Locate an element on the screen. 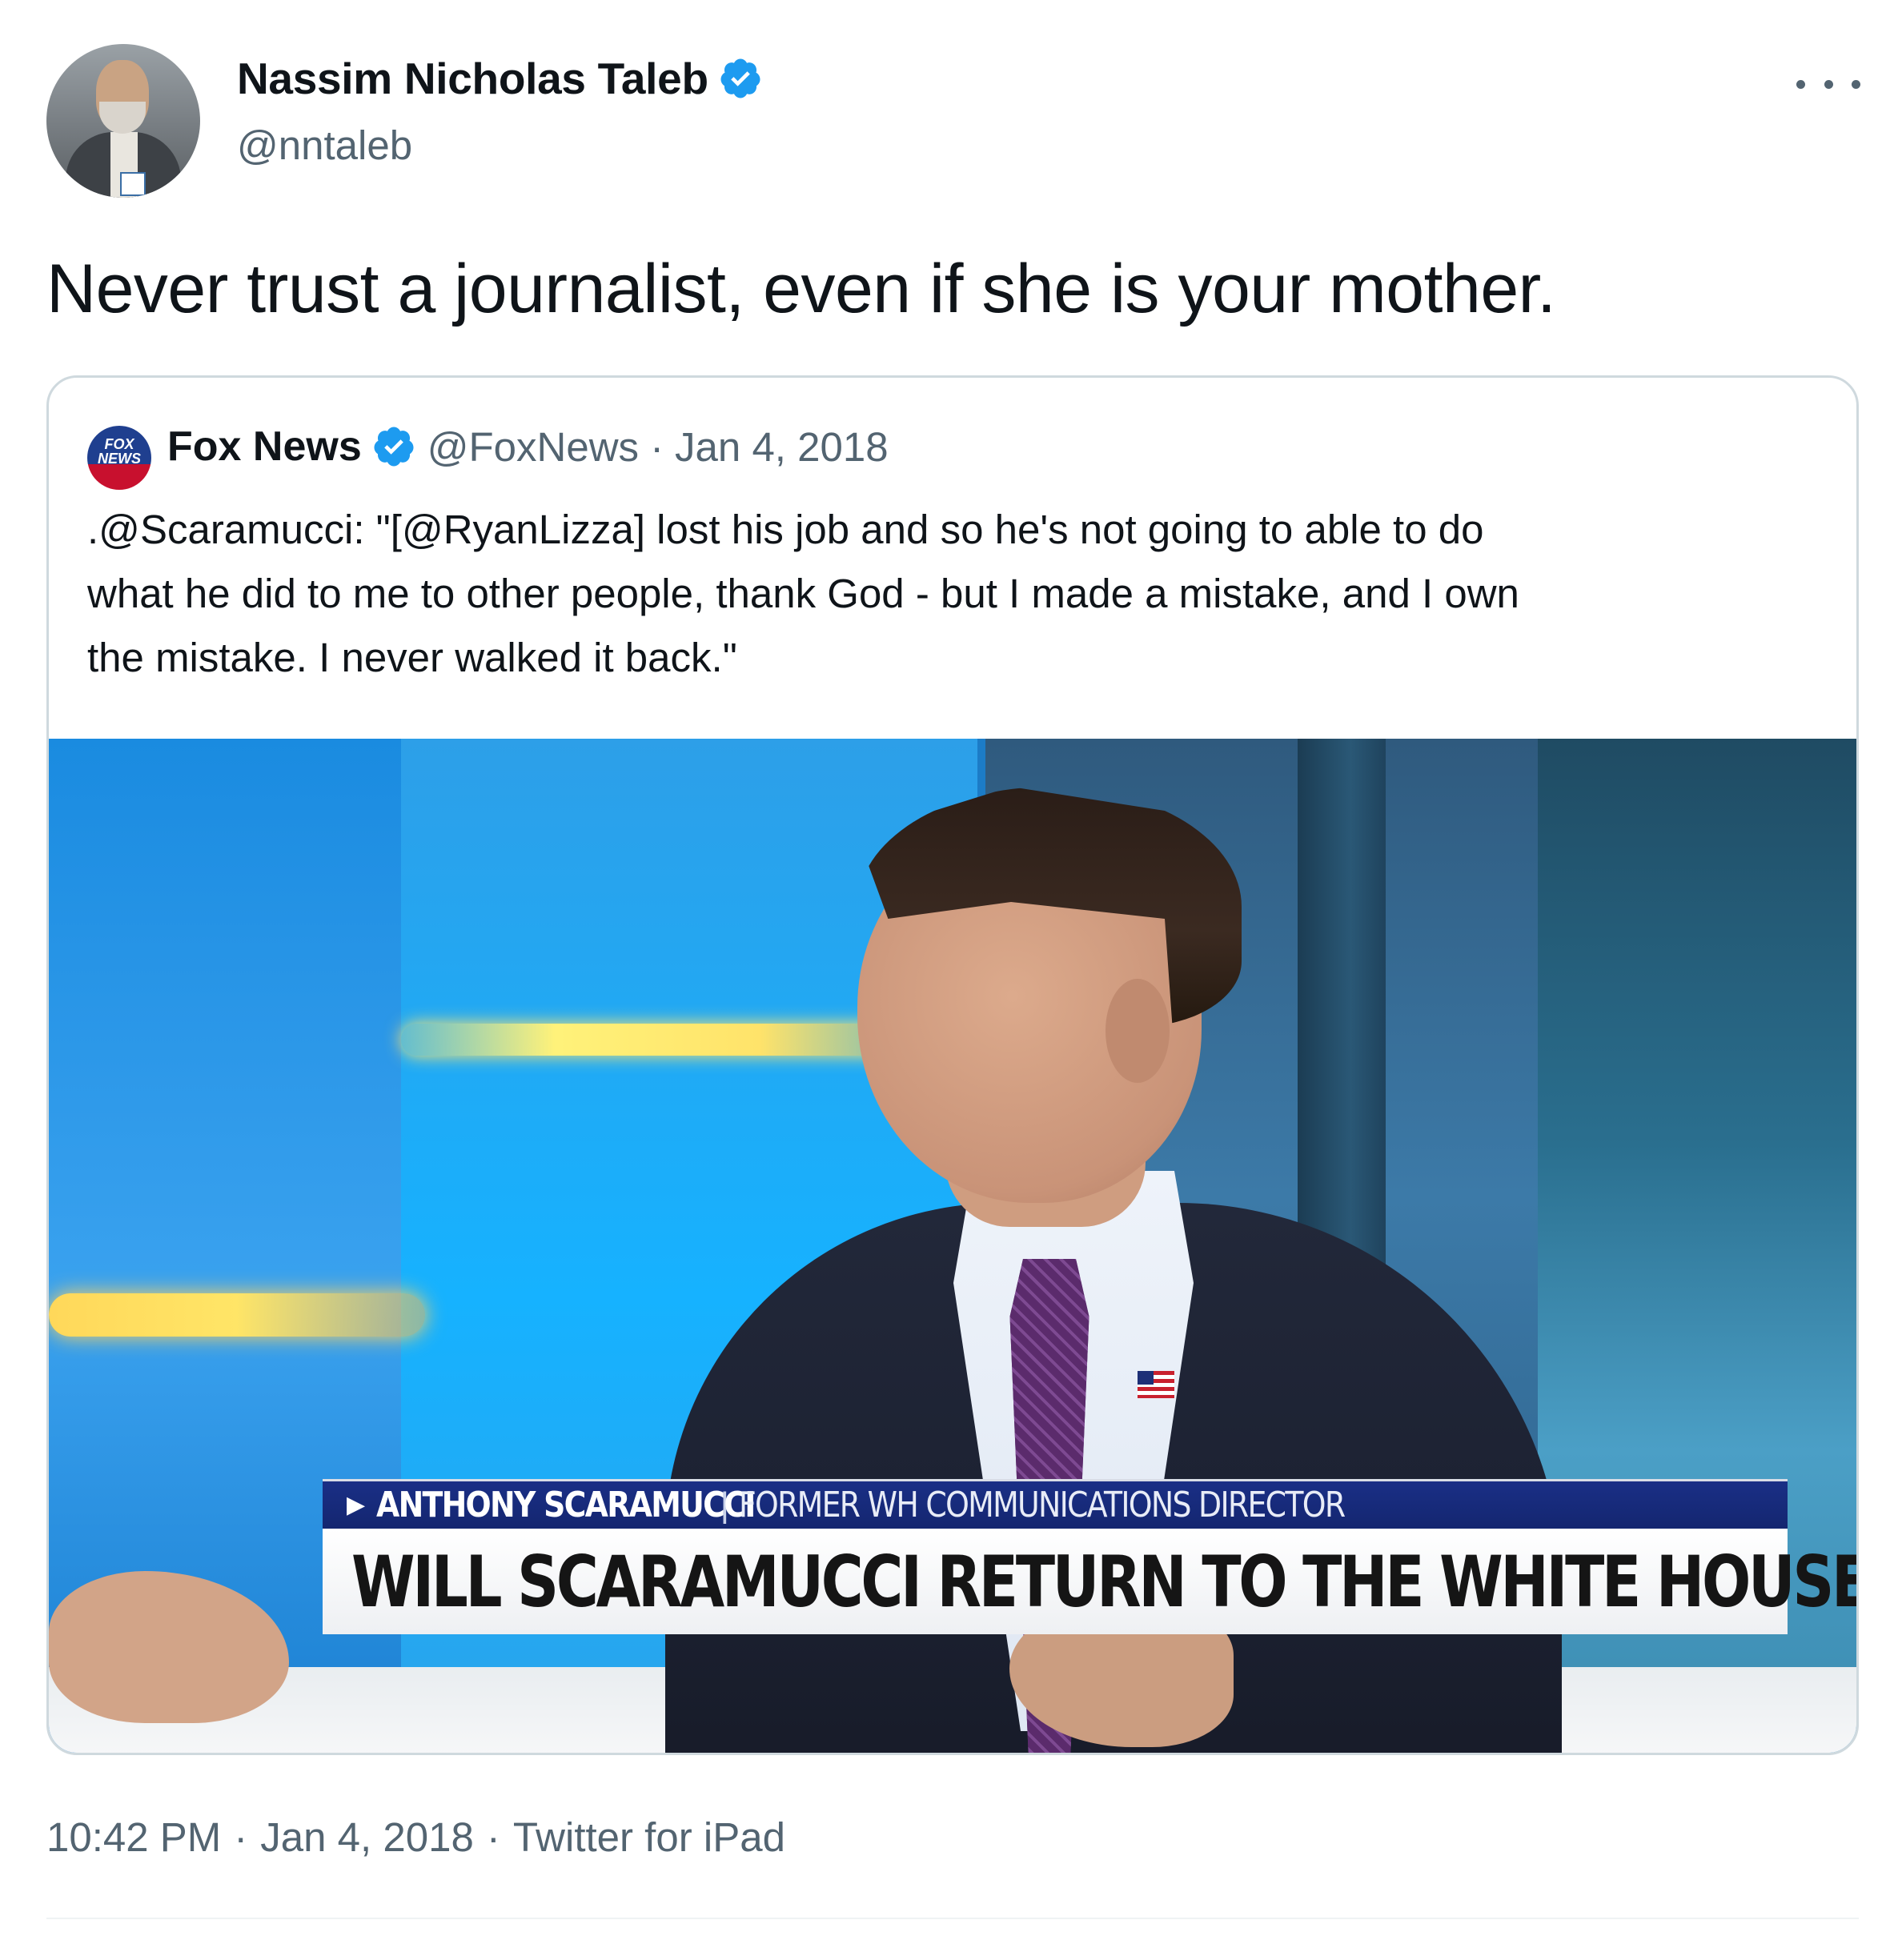  author-name-row: Nassim Nicholas Taleb is located at coordinates (500, 78).